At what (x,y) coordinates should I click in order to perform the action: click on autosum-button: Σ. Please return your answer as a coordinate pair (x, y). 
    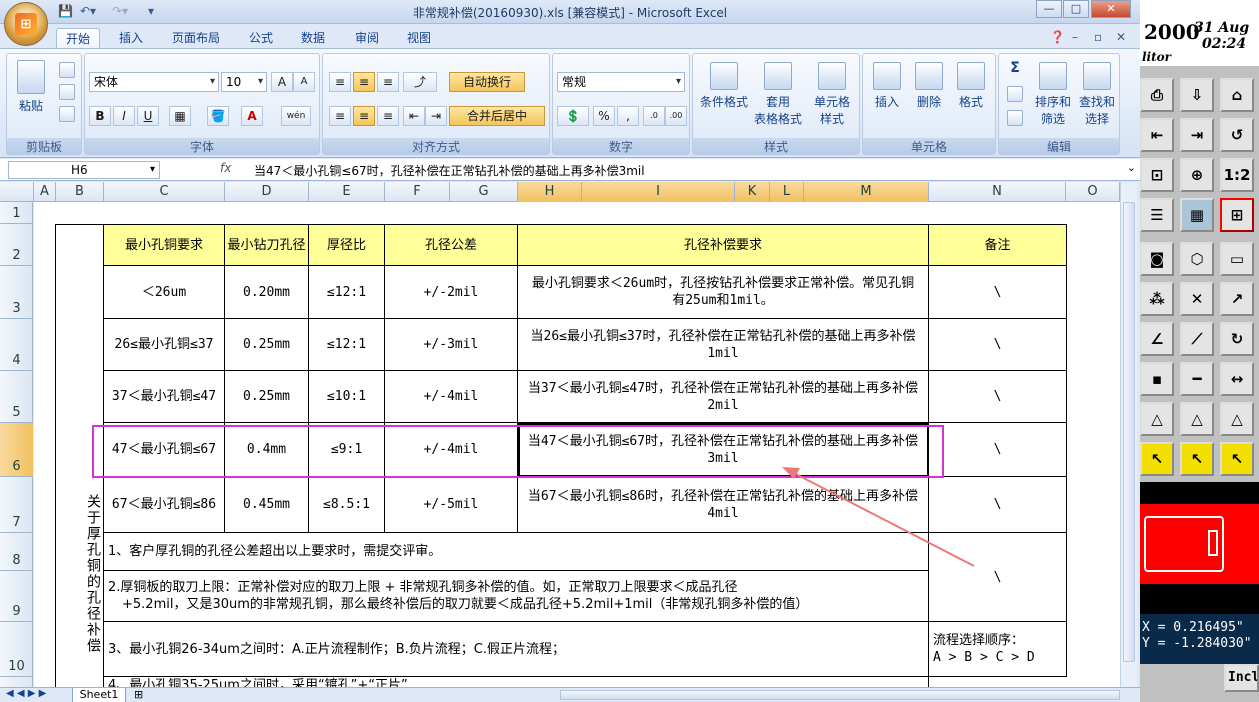
    Looking at the image, I should click on (1015, 68).